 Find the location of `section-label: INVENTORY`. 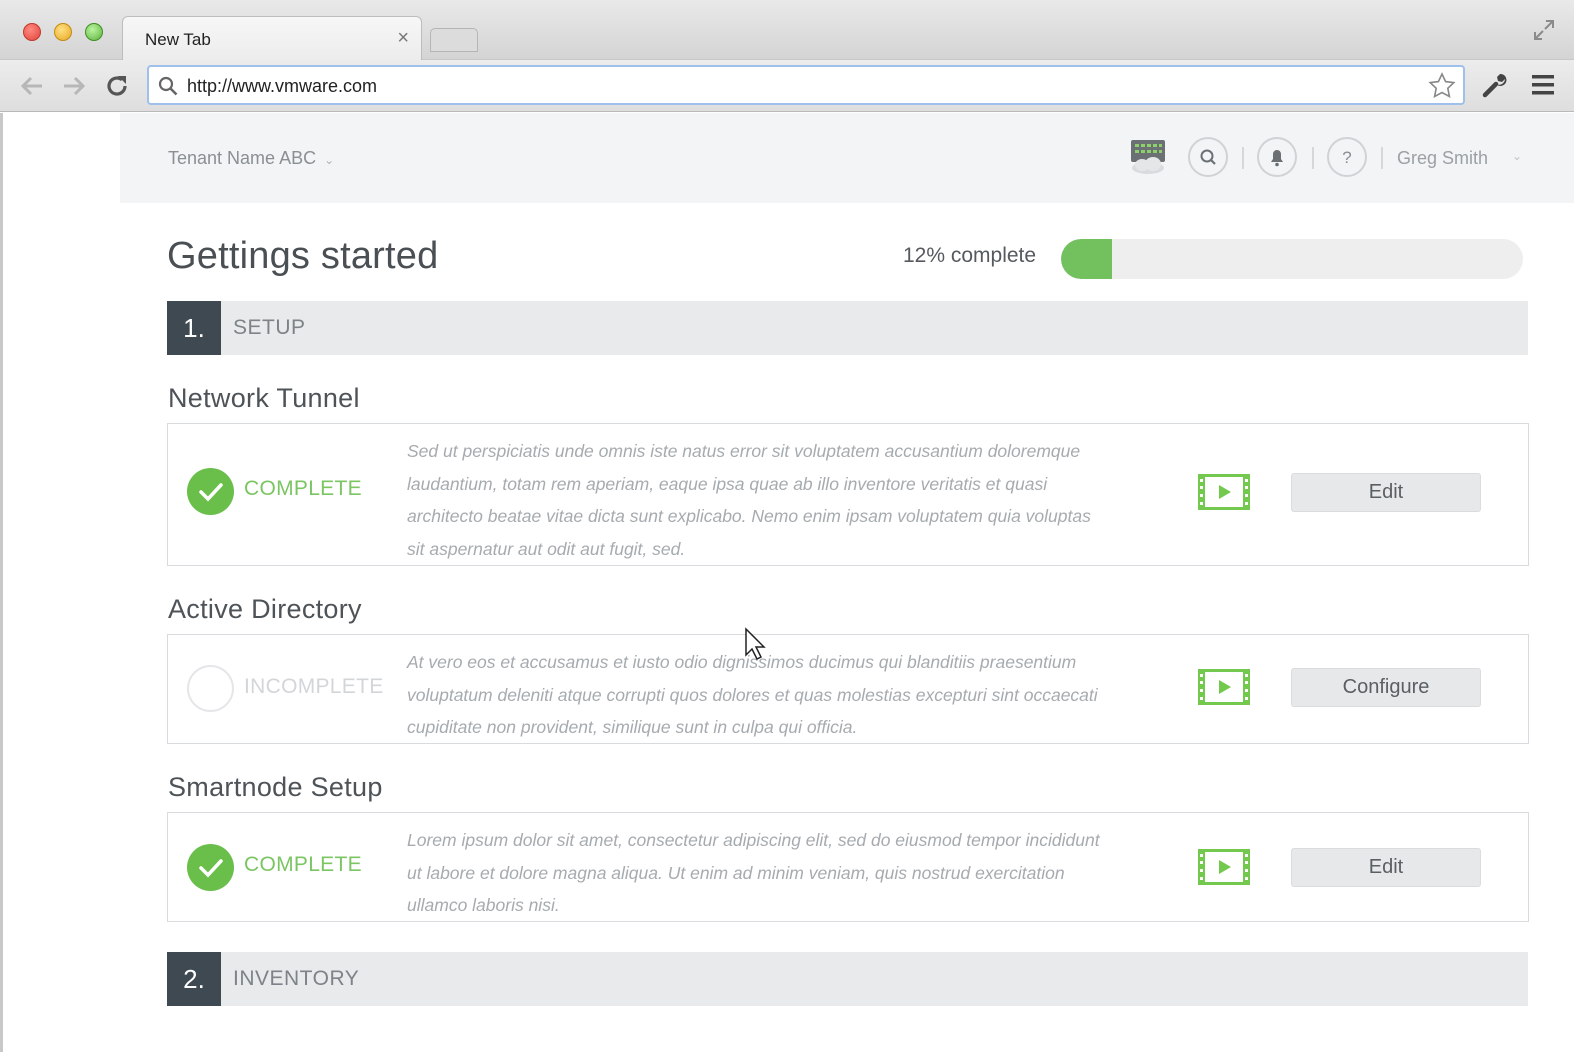

section-label: INVENTORY is located at coordinates (296, 978).